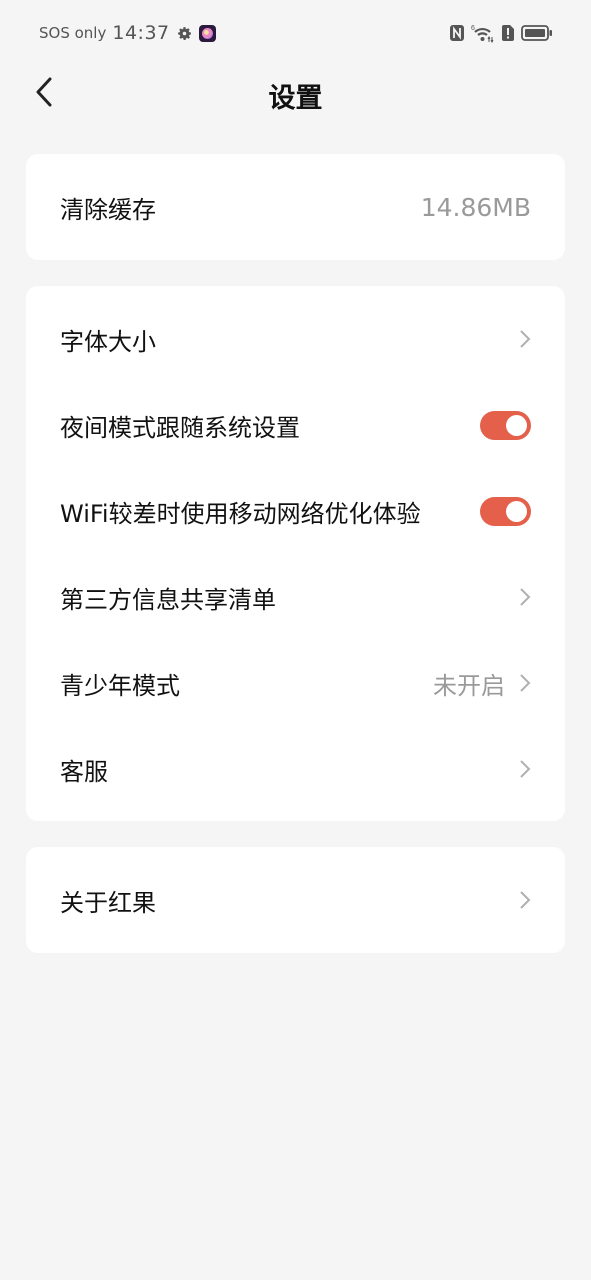  What do you see at coordinates (240, 513) in the screenshot?
I see `wifi-optimize-label: WiFi较差时使用移动网络优化体验` at bounding box center [240, 513].